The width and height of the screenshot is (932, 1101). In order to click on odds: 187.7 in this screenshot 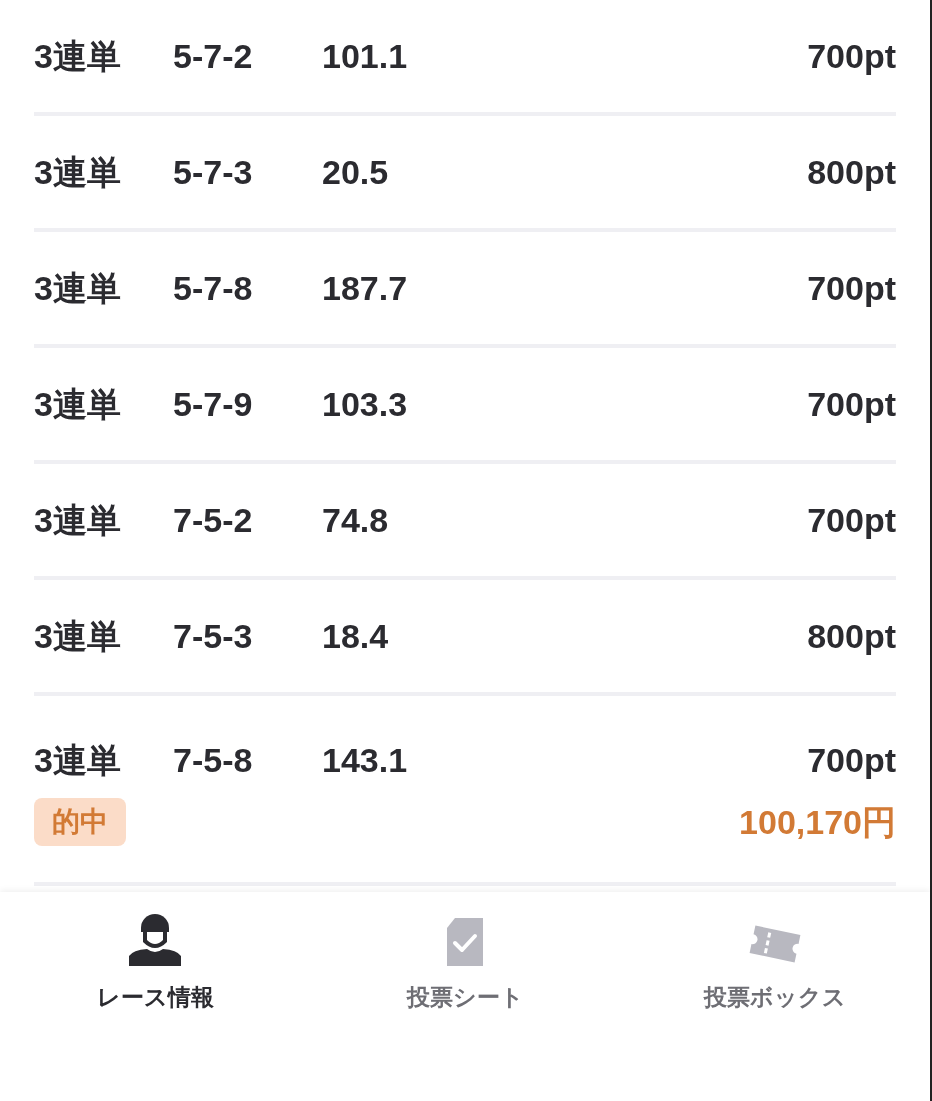, I will do `click(365, 288)`.